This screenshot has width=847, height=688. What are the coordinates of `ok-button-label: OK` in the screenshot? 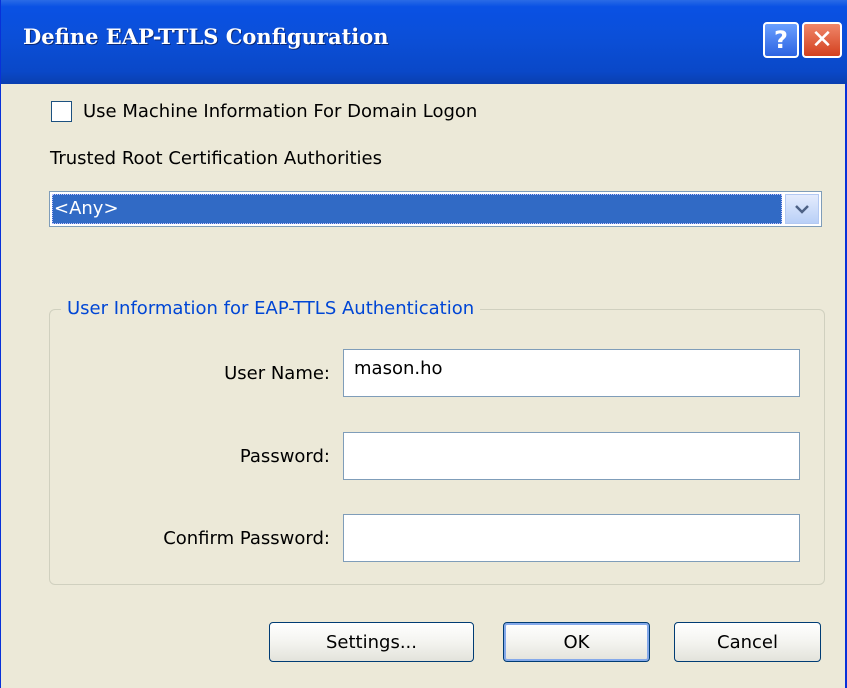 It's located at (576, 642).